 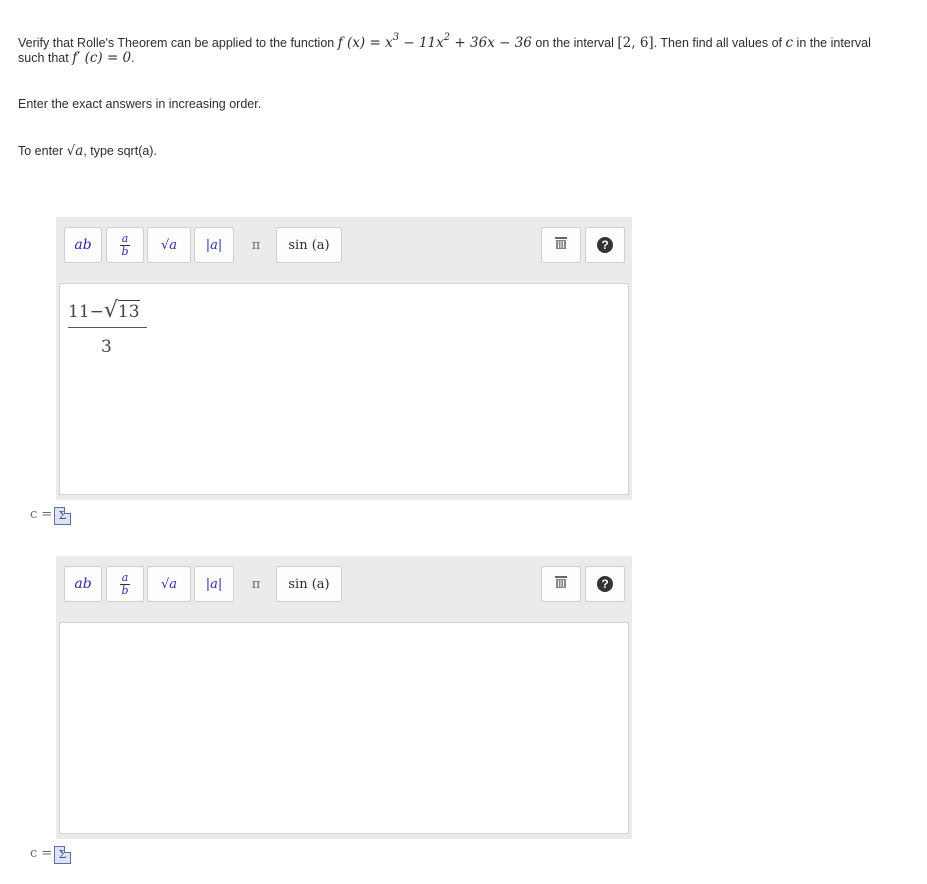 What do you see at coordinates (41, 151) in the screenshot?
I see `sqrt-instruction-prefix: To enter` at bounding box center [41, 151].